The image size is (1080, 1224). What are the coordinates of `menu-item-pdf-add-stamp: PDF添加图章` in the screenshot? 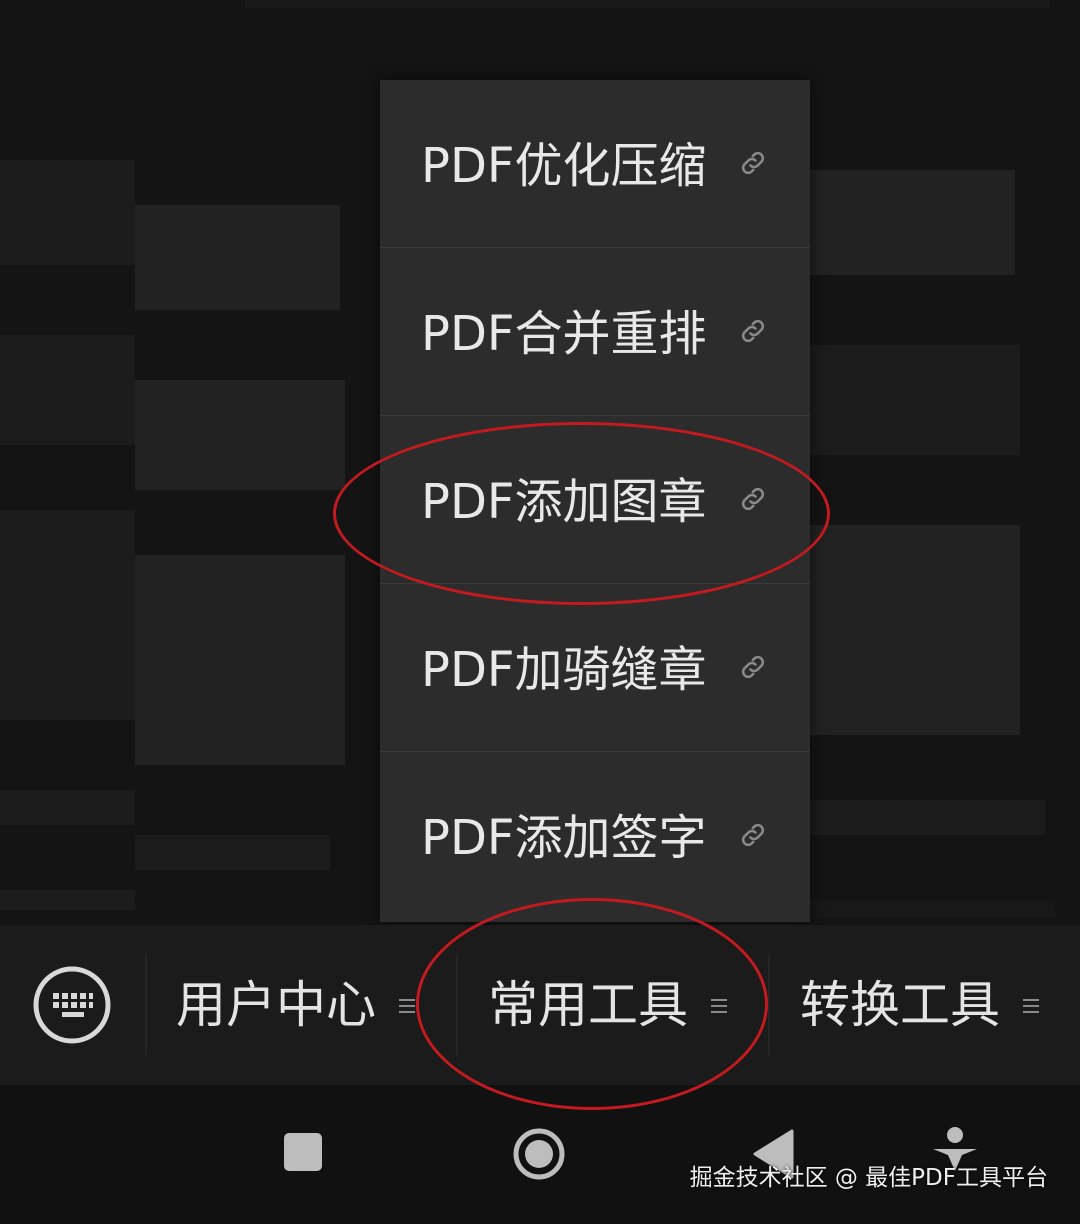 It's located at (595, 500).